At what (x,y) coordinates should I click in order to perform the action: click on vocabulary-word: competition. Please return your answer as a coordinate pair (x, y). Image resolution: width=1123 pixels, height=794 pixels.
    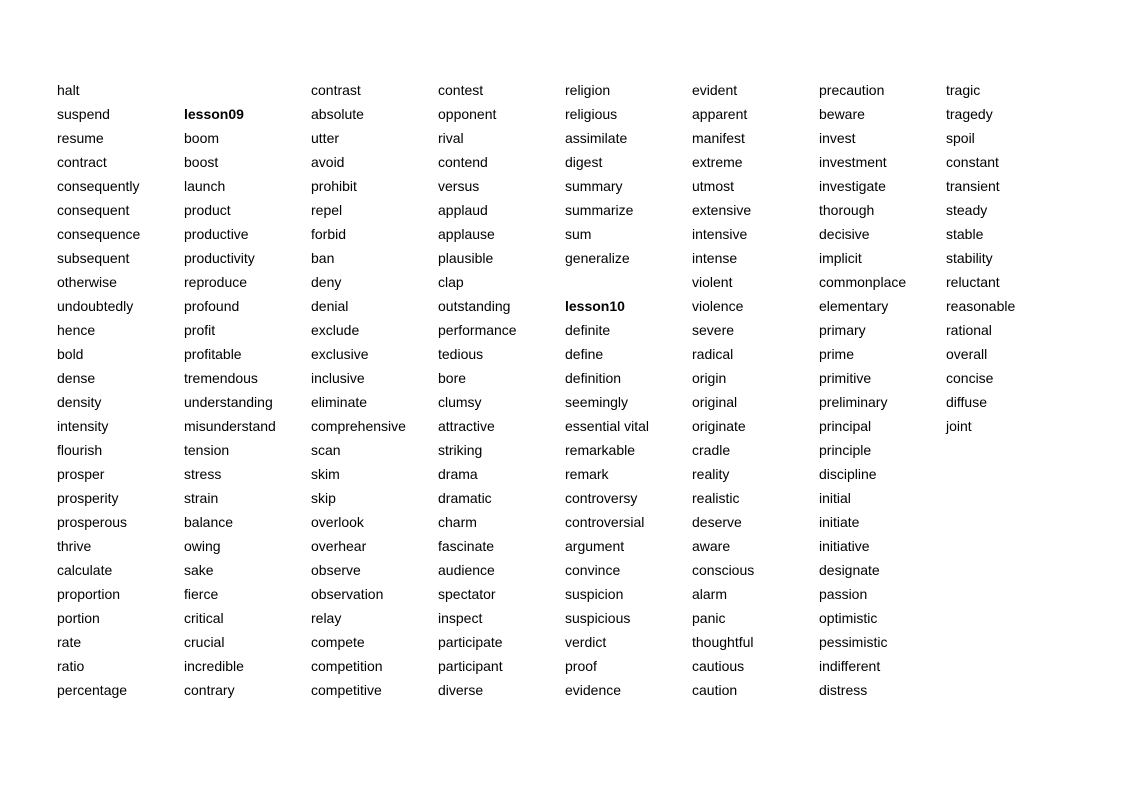
    Looking at the image, I should click on (347, 666).